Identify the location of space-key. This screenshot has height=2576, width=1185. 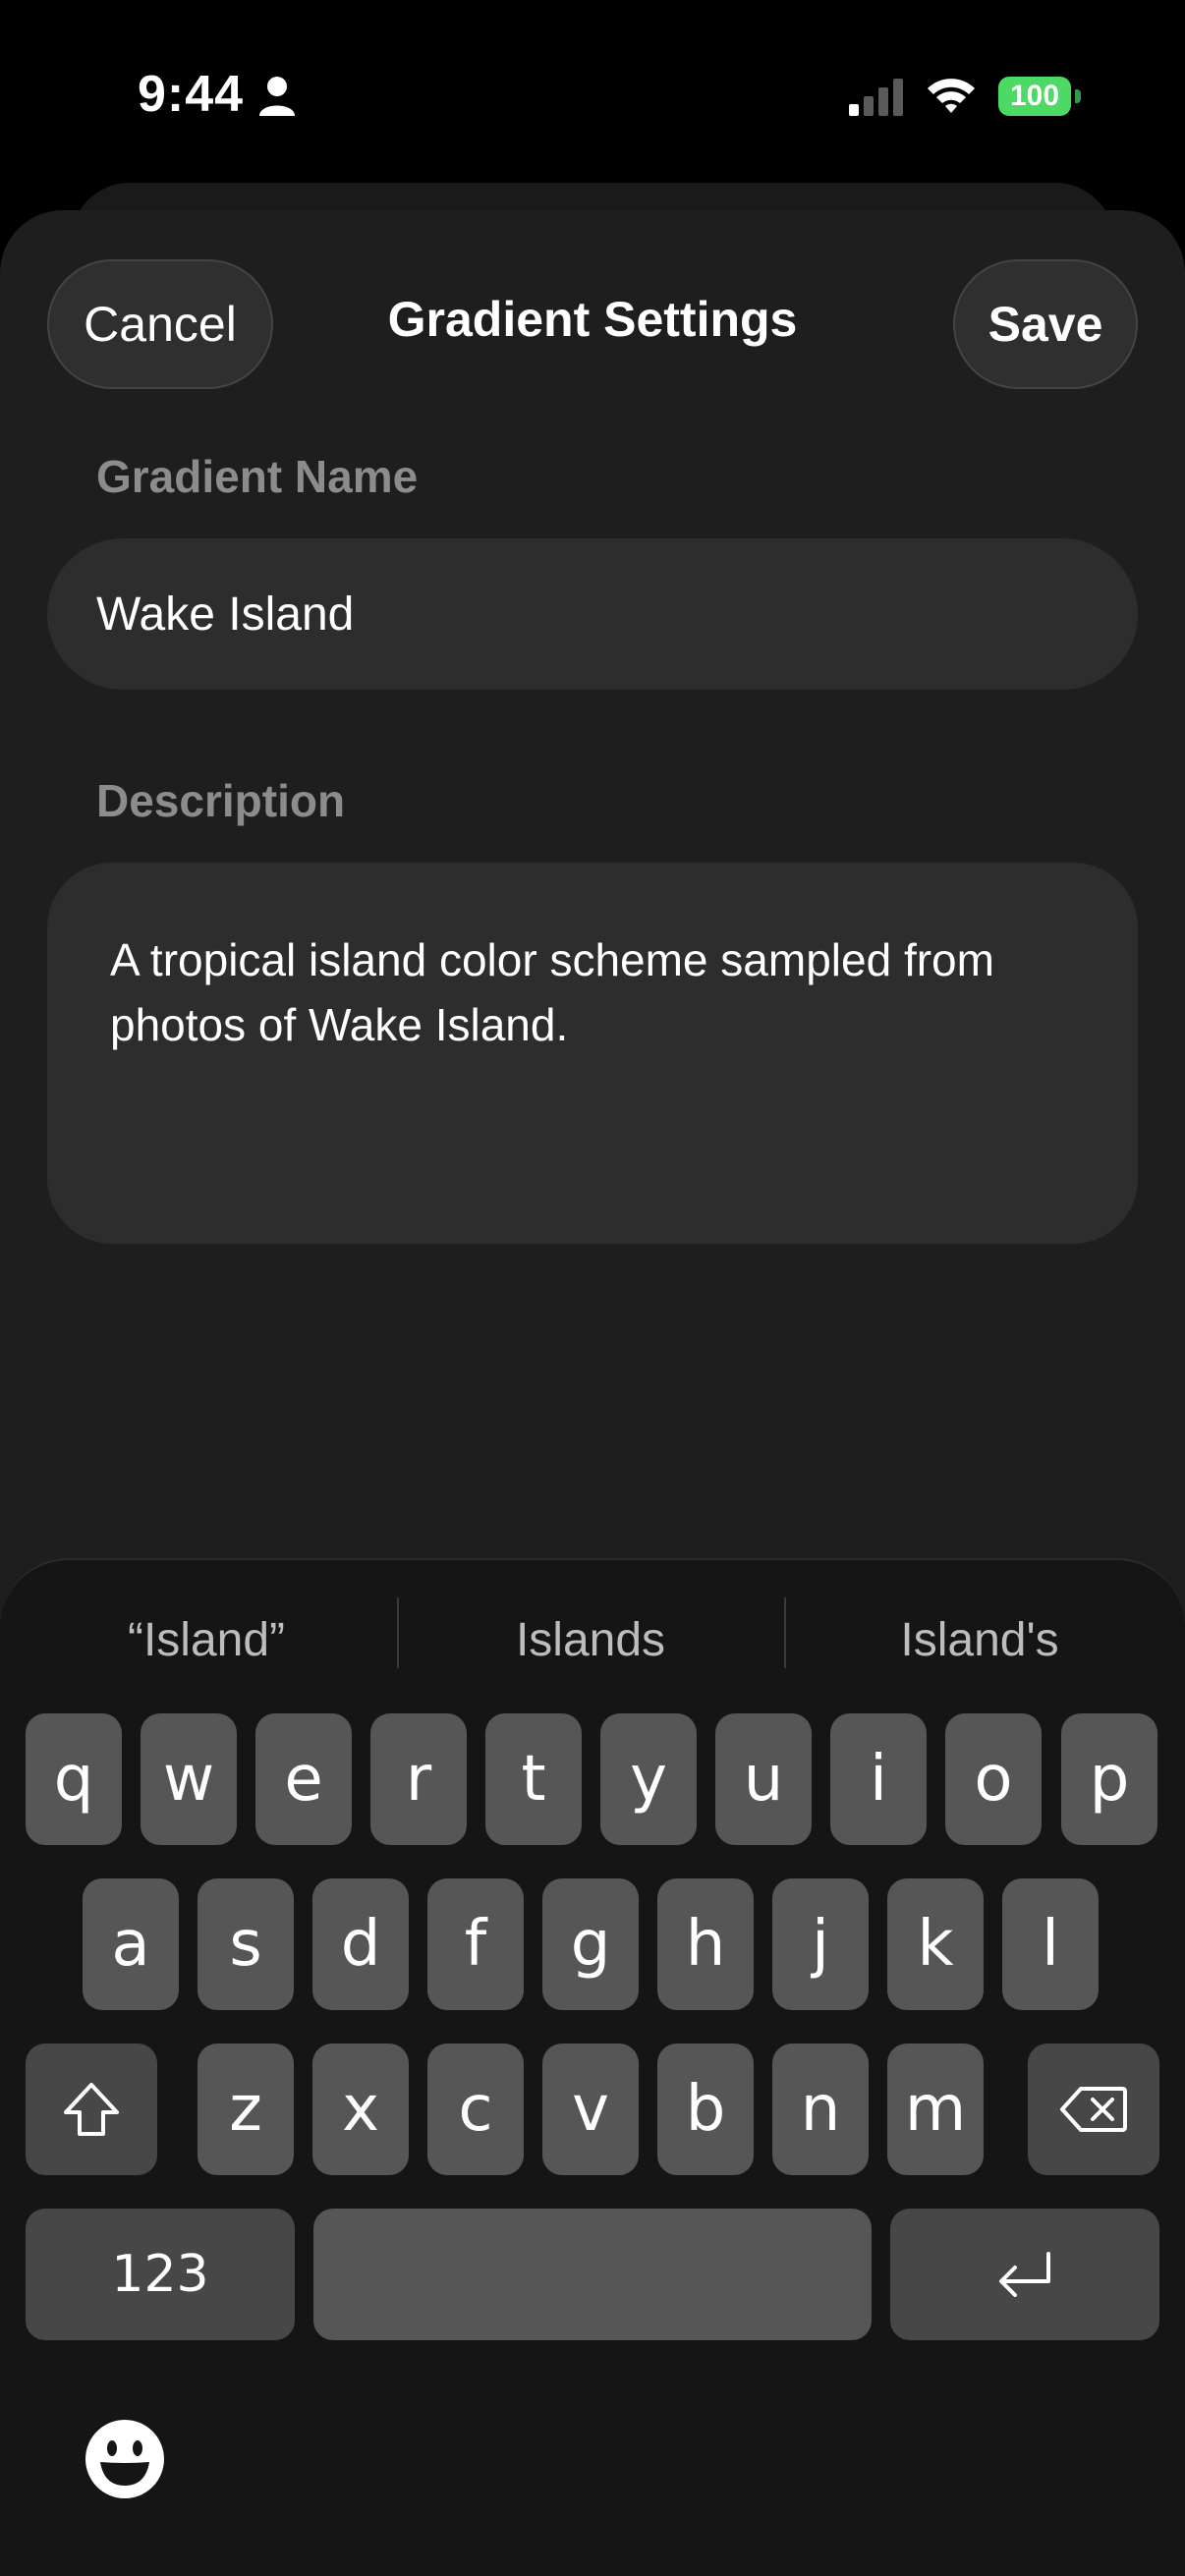
(592, 2274).